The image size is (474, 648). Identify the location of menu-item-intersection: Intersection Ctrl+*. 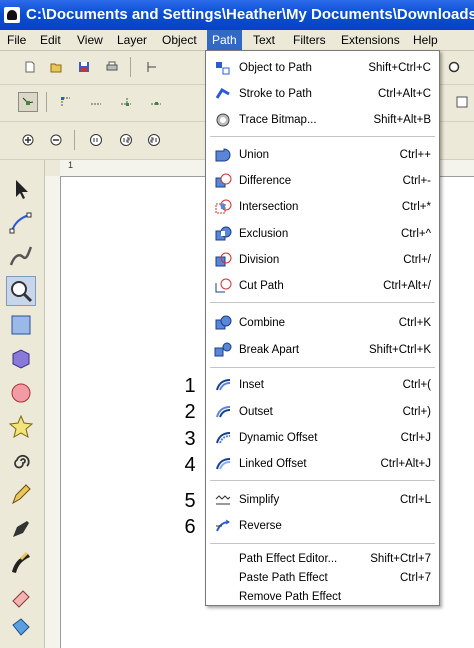
(322, 207).